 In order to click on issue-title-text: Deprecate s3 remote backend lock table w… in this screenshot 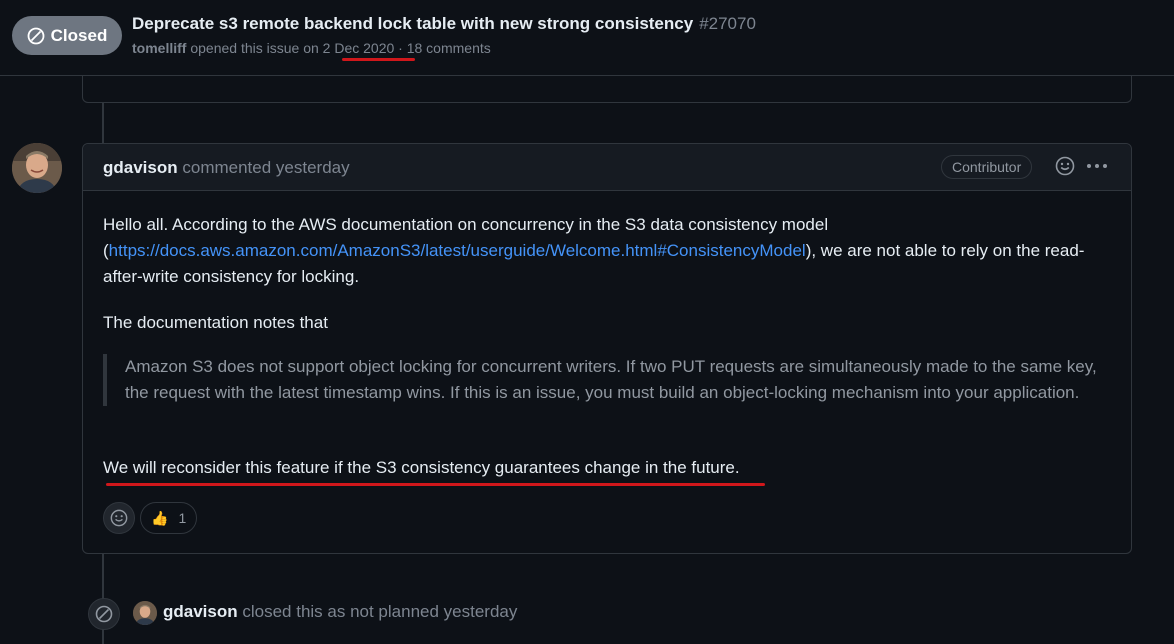, I will do `click(413, 23)`.